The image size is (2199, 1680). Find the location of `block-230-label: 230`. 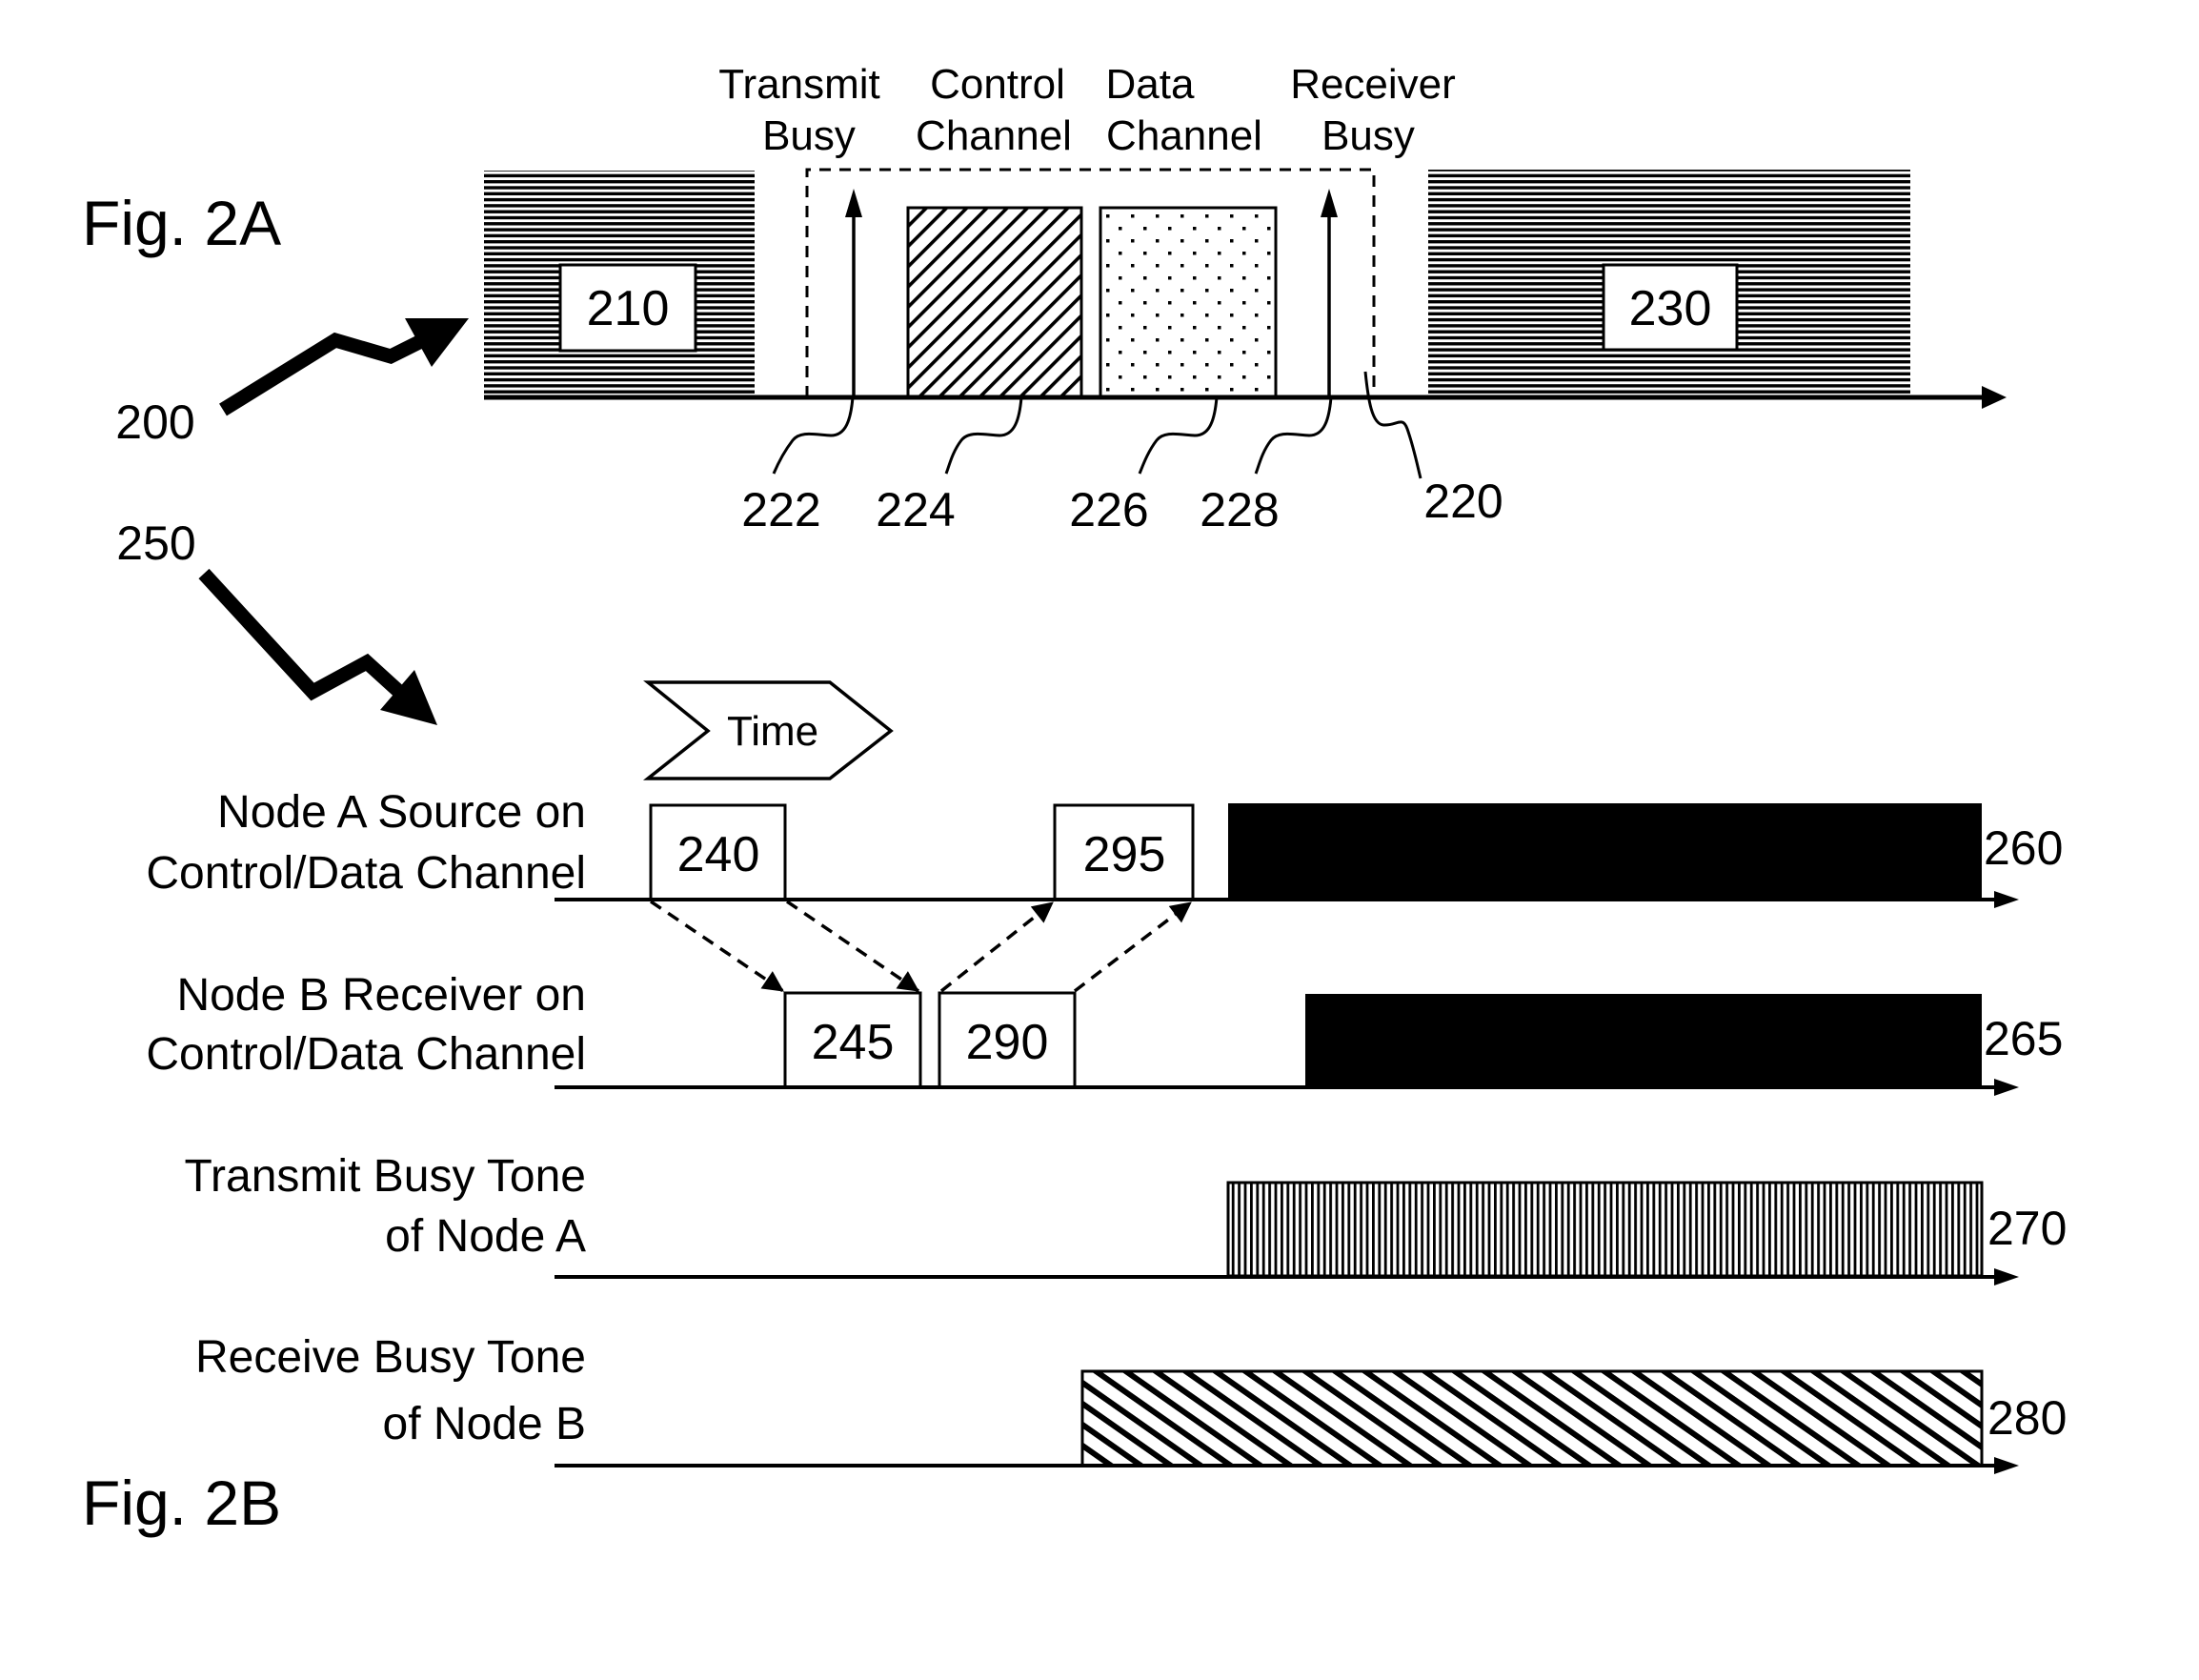

block-230-label: 230 is located at coordinates (1670, 308).